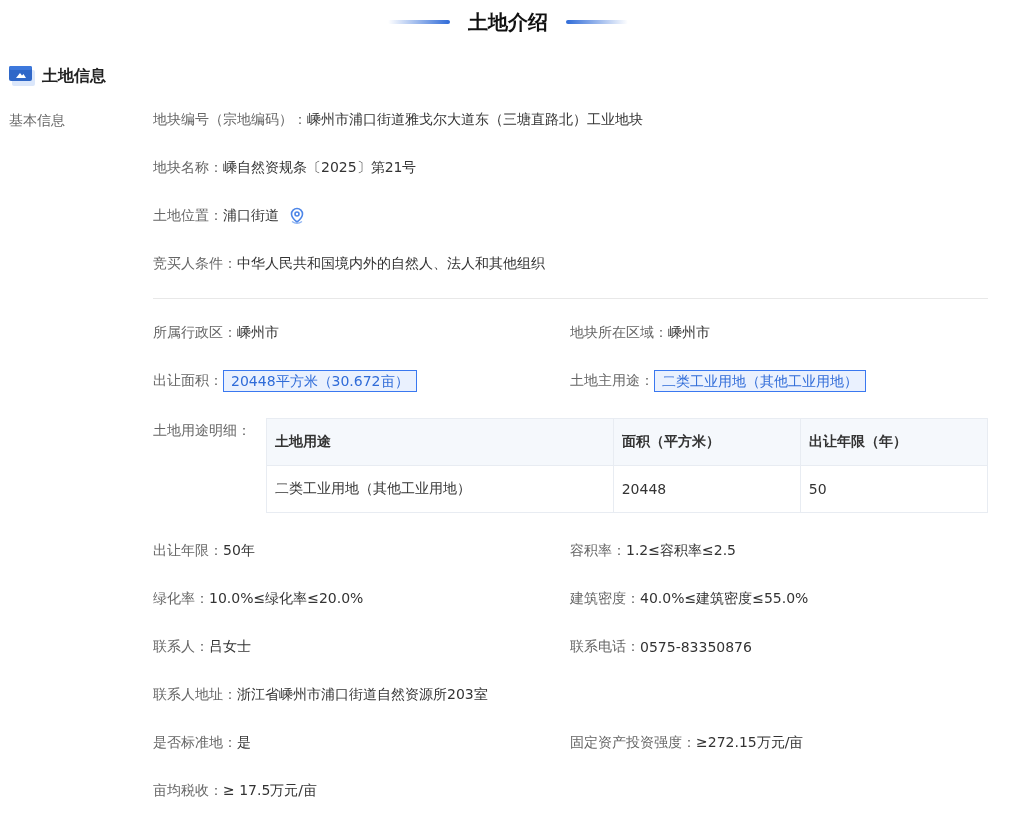 The height and width of the screenshot is (826, 1016). Describe the element at coordinates (696, 647) in the screenshot. I see `field-value: 0575-83350876` at that location.